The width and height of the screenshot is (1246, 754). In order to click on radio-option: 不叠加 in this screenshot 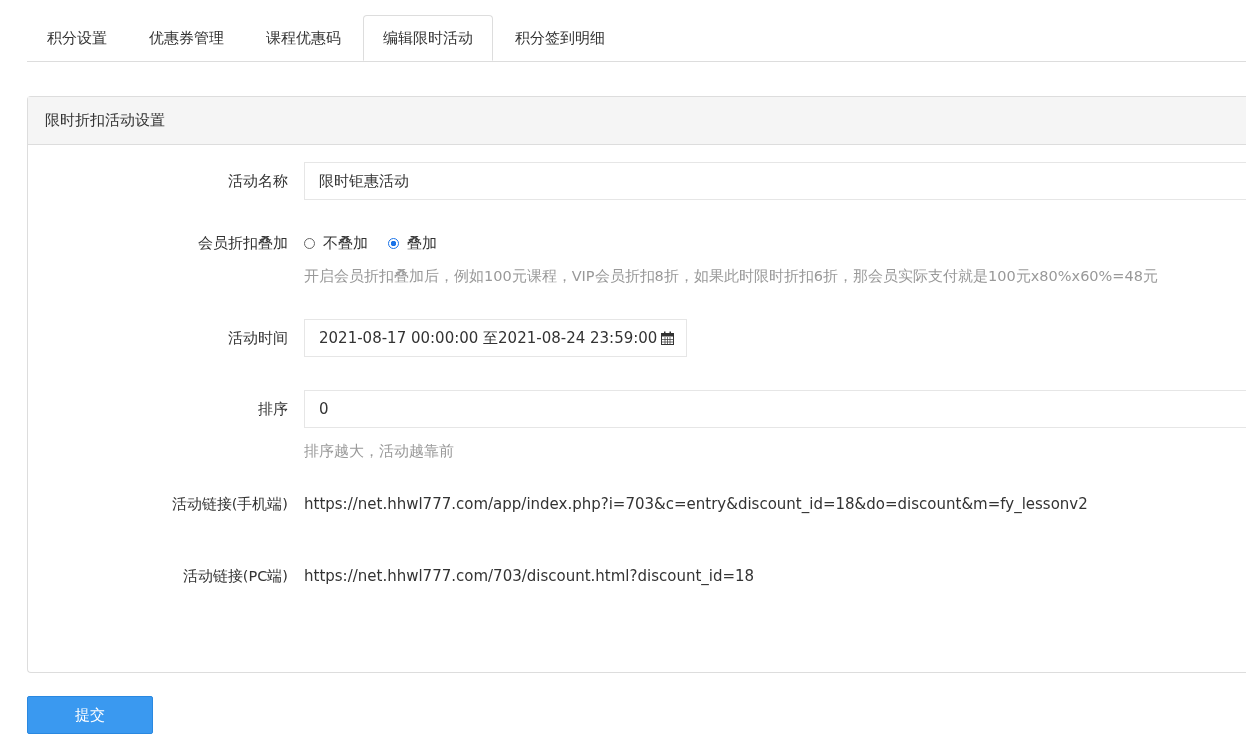, I will do `click(336, 243)`.